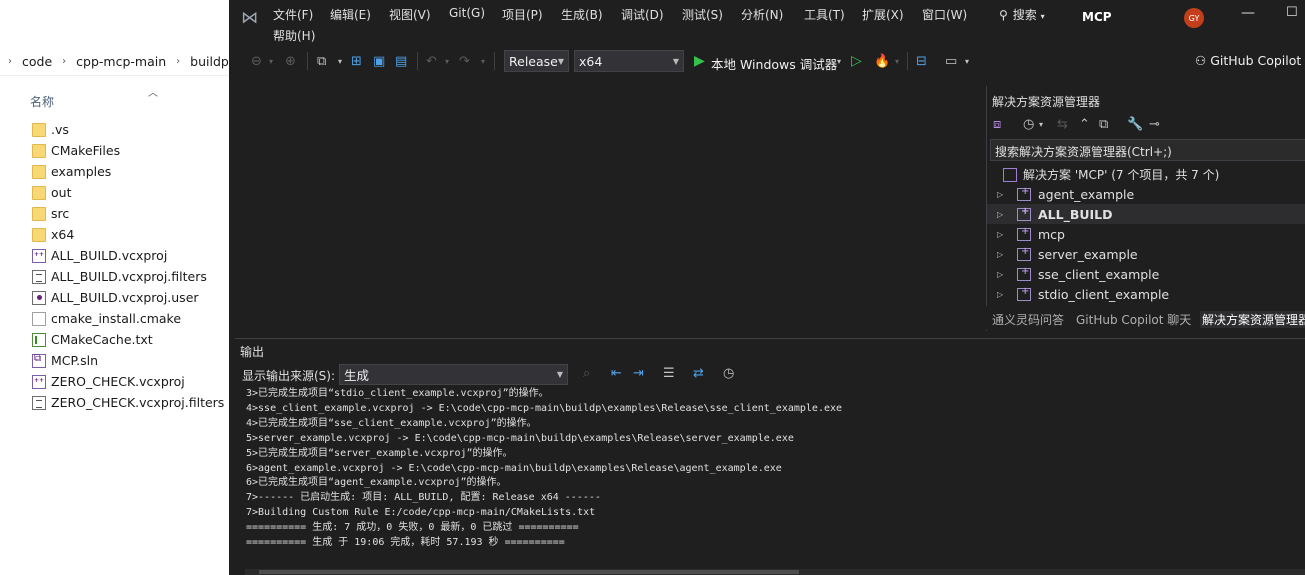 The image size is (1305, 575). What do you see at coordinates (410, 14) in the screenshot?
I see `menu-view: 视图(V)` at bounding box center [410, 14].